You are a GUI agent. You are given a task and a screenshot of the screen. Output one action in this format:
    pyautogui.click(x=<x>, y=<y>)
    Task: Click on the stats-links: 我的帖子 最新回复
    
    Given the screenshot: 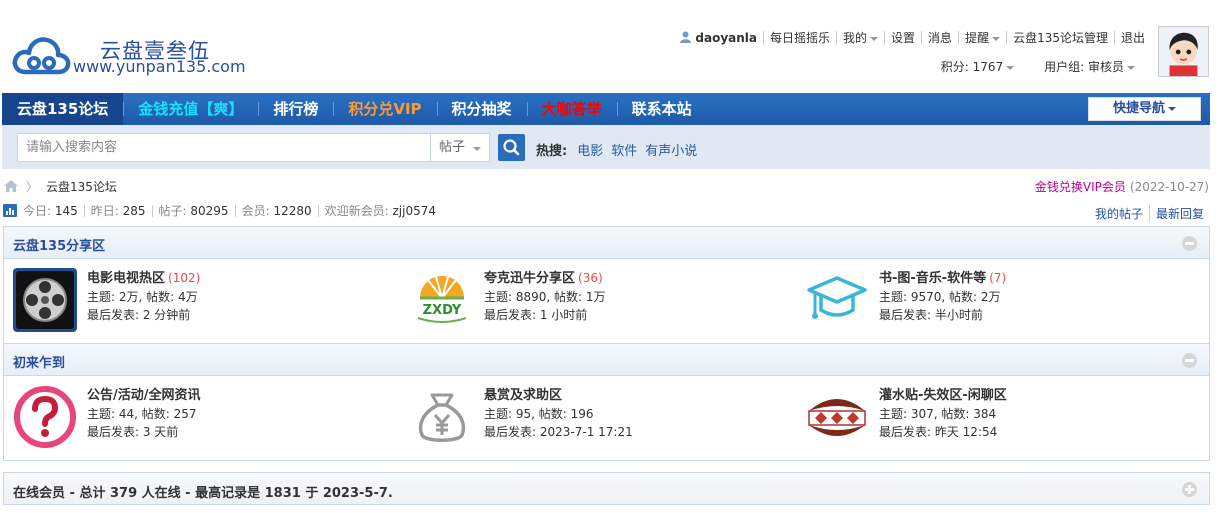 What is the action you would take?
    pyautogui.click(x=1149, y=213)
    